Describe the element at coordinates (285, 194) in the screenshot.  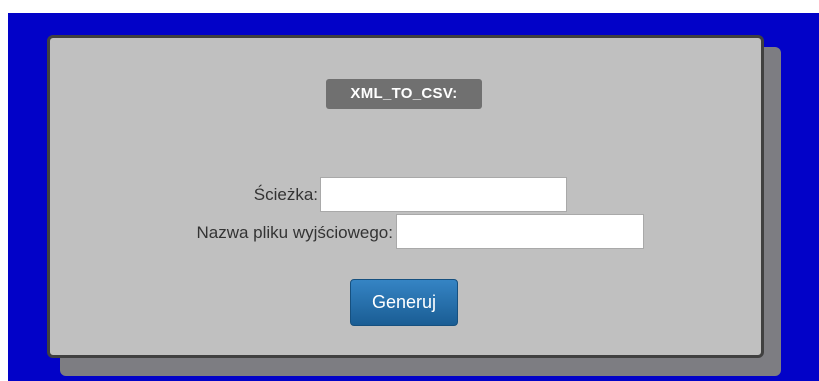
I see `path-label: Ścieżka:` at that location.